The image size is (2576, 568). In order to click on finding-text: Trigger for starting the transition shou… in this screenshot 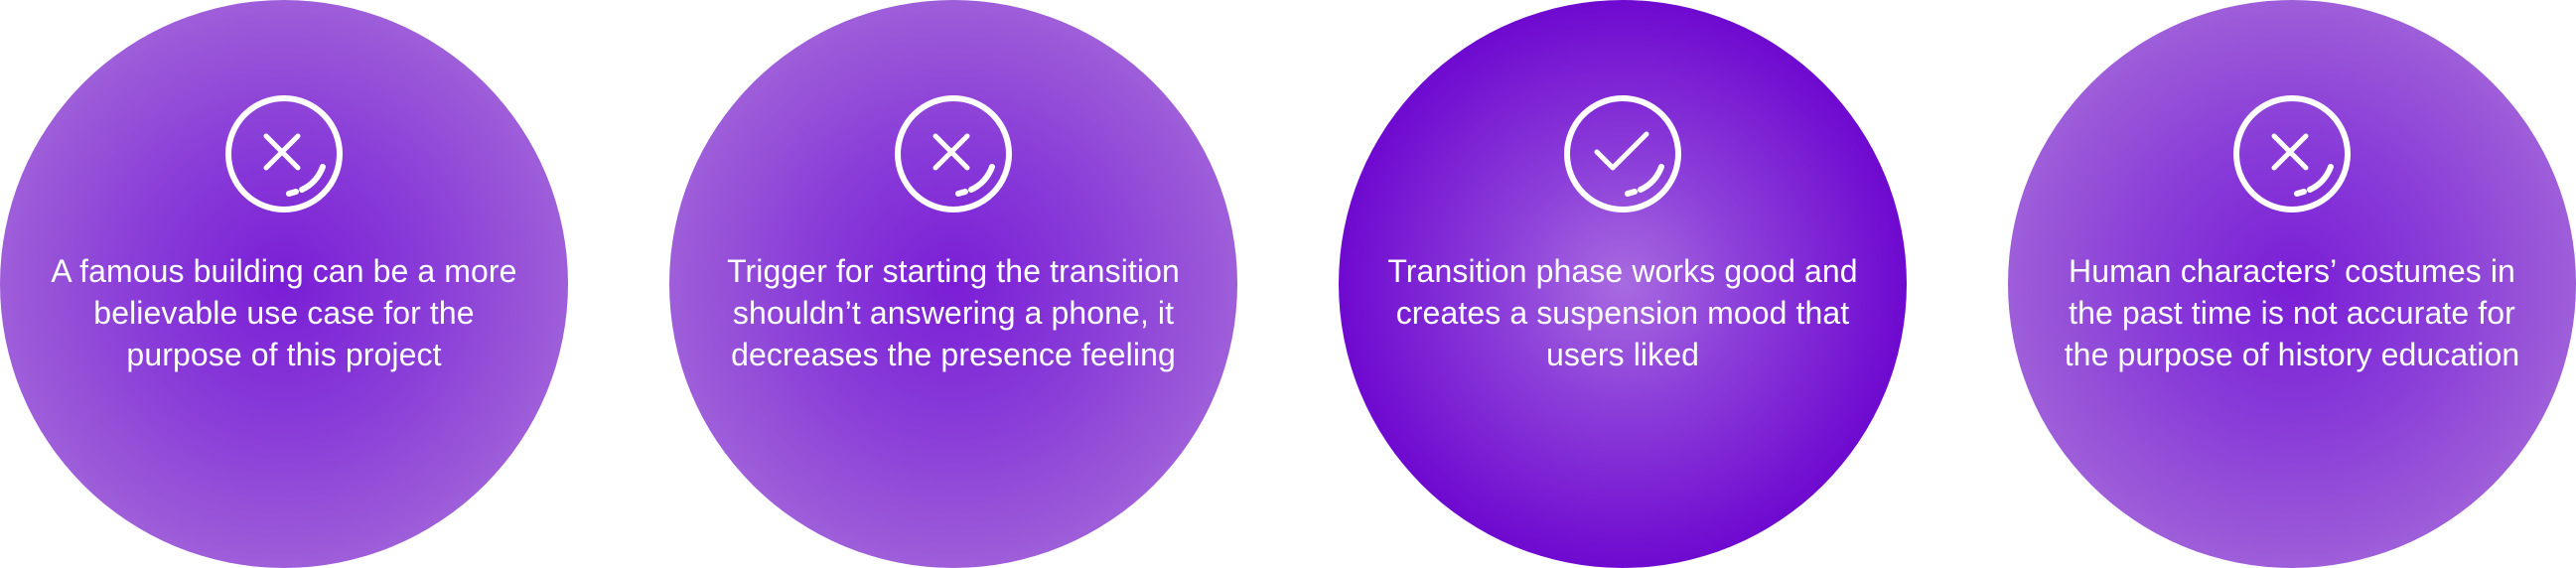, I will do `click(953, 312)`.